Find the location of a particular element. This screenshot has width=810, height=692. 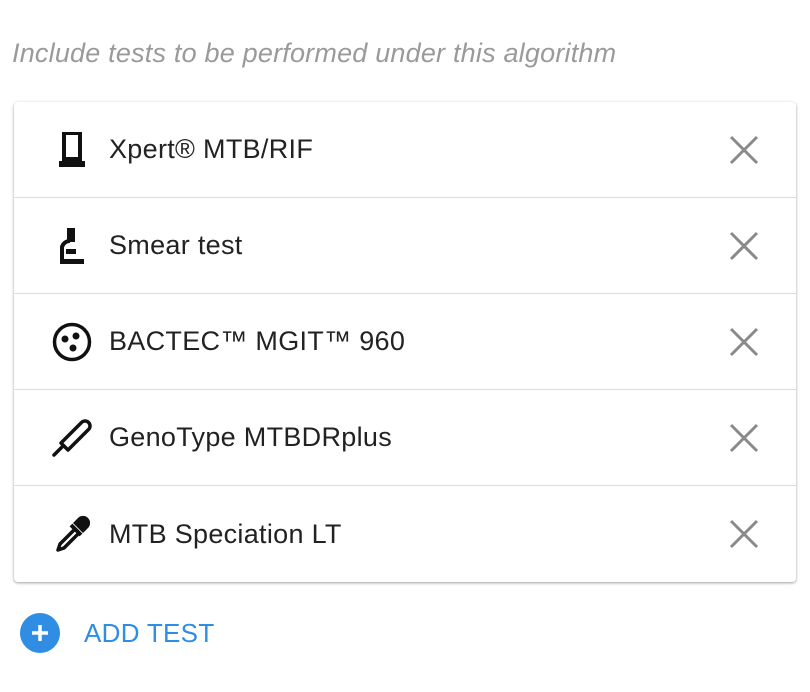

culture-dish-icon is located at coordinates (72, 342).